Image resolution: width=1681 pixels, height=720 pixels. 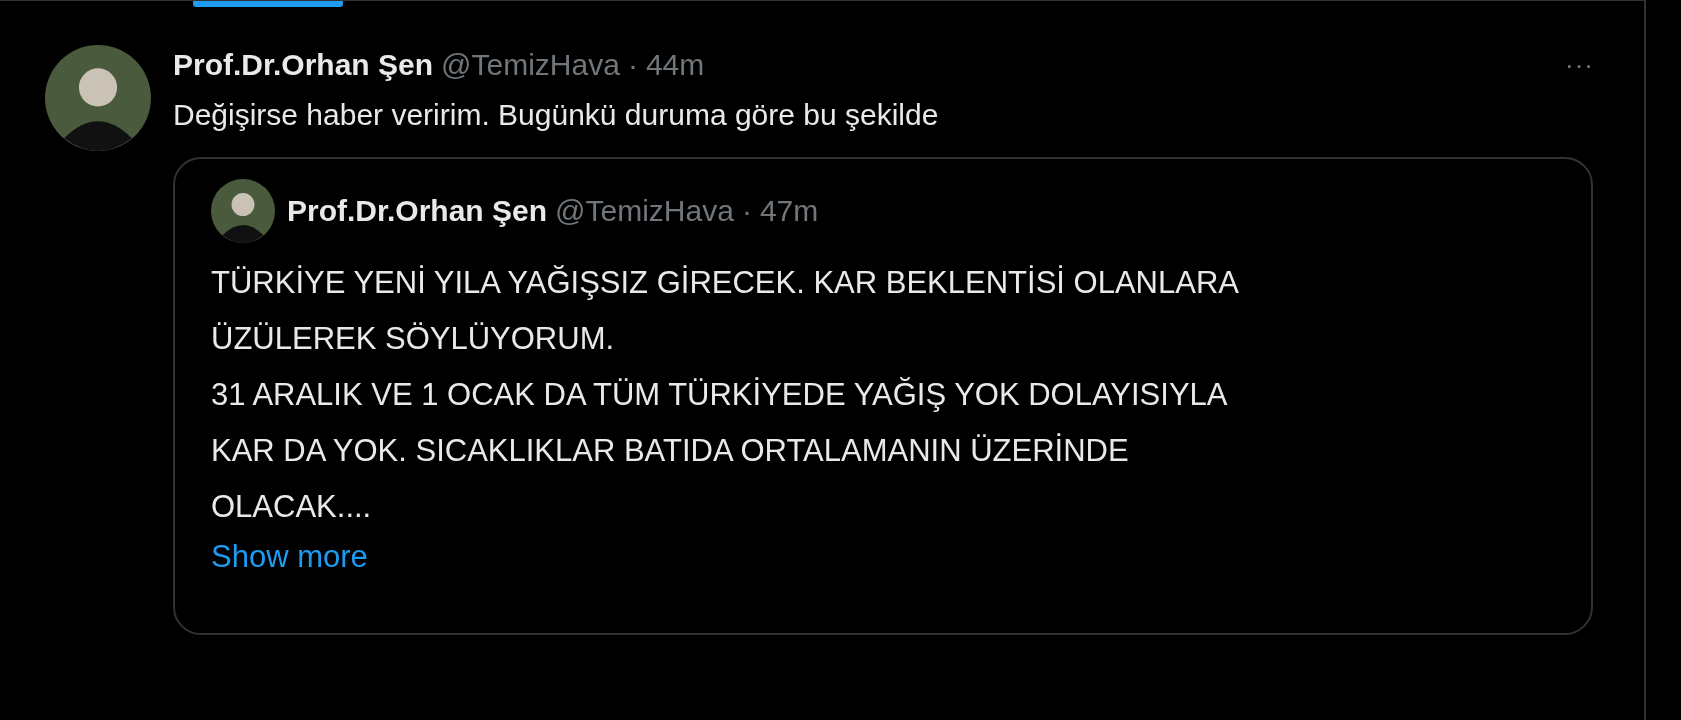 I want to click on more-menu-button: ···, so click(x=1579, y=65).